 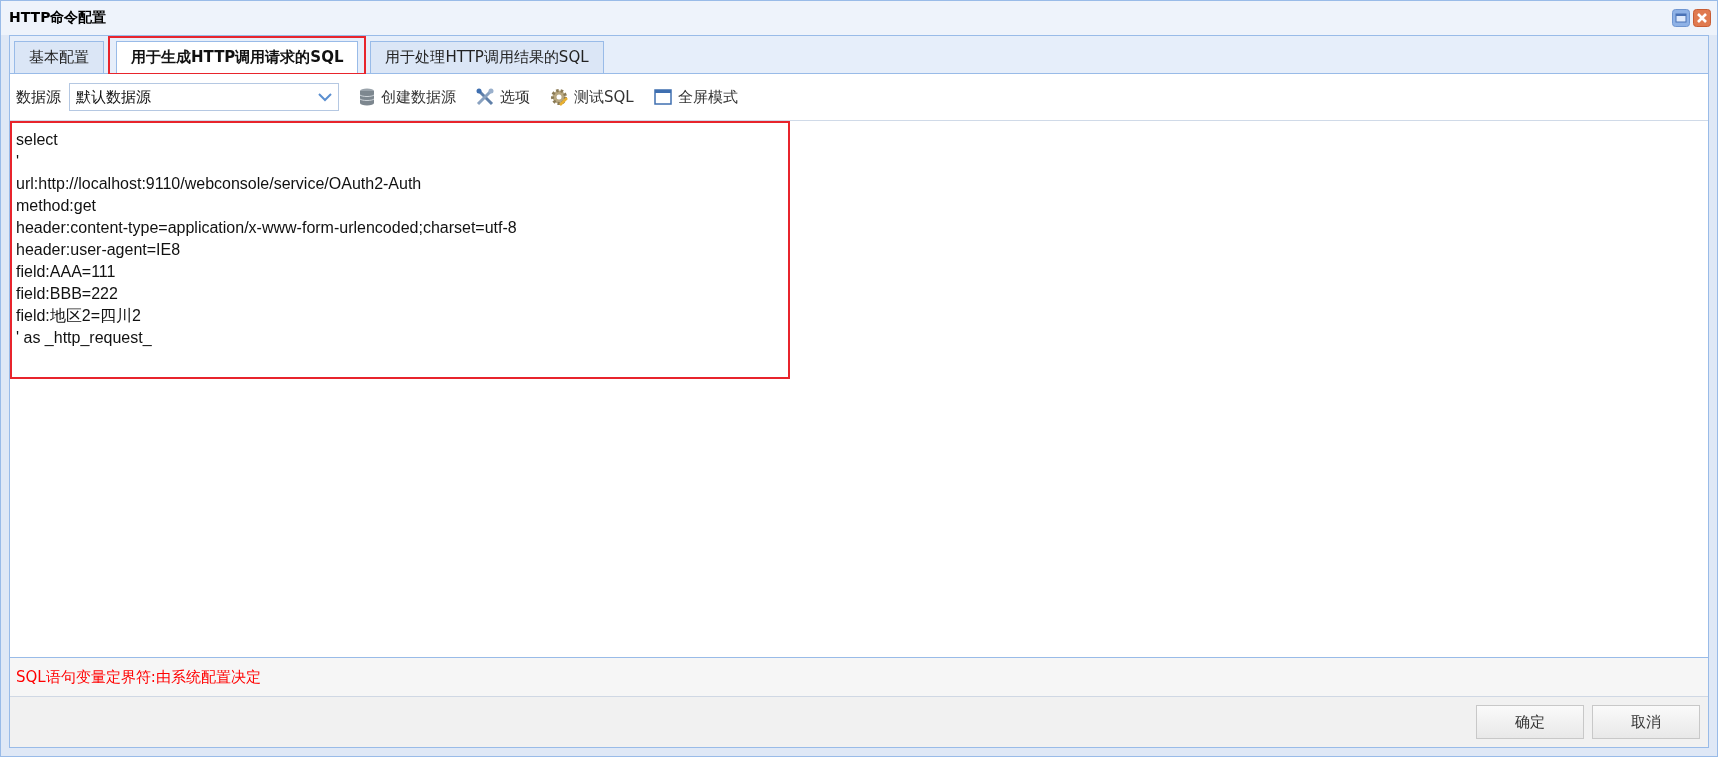 I want to click on datasource-label: 数据源, so click(x=38, y=97).